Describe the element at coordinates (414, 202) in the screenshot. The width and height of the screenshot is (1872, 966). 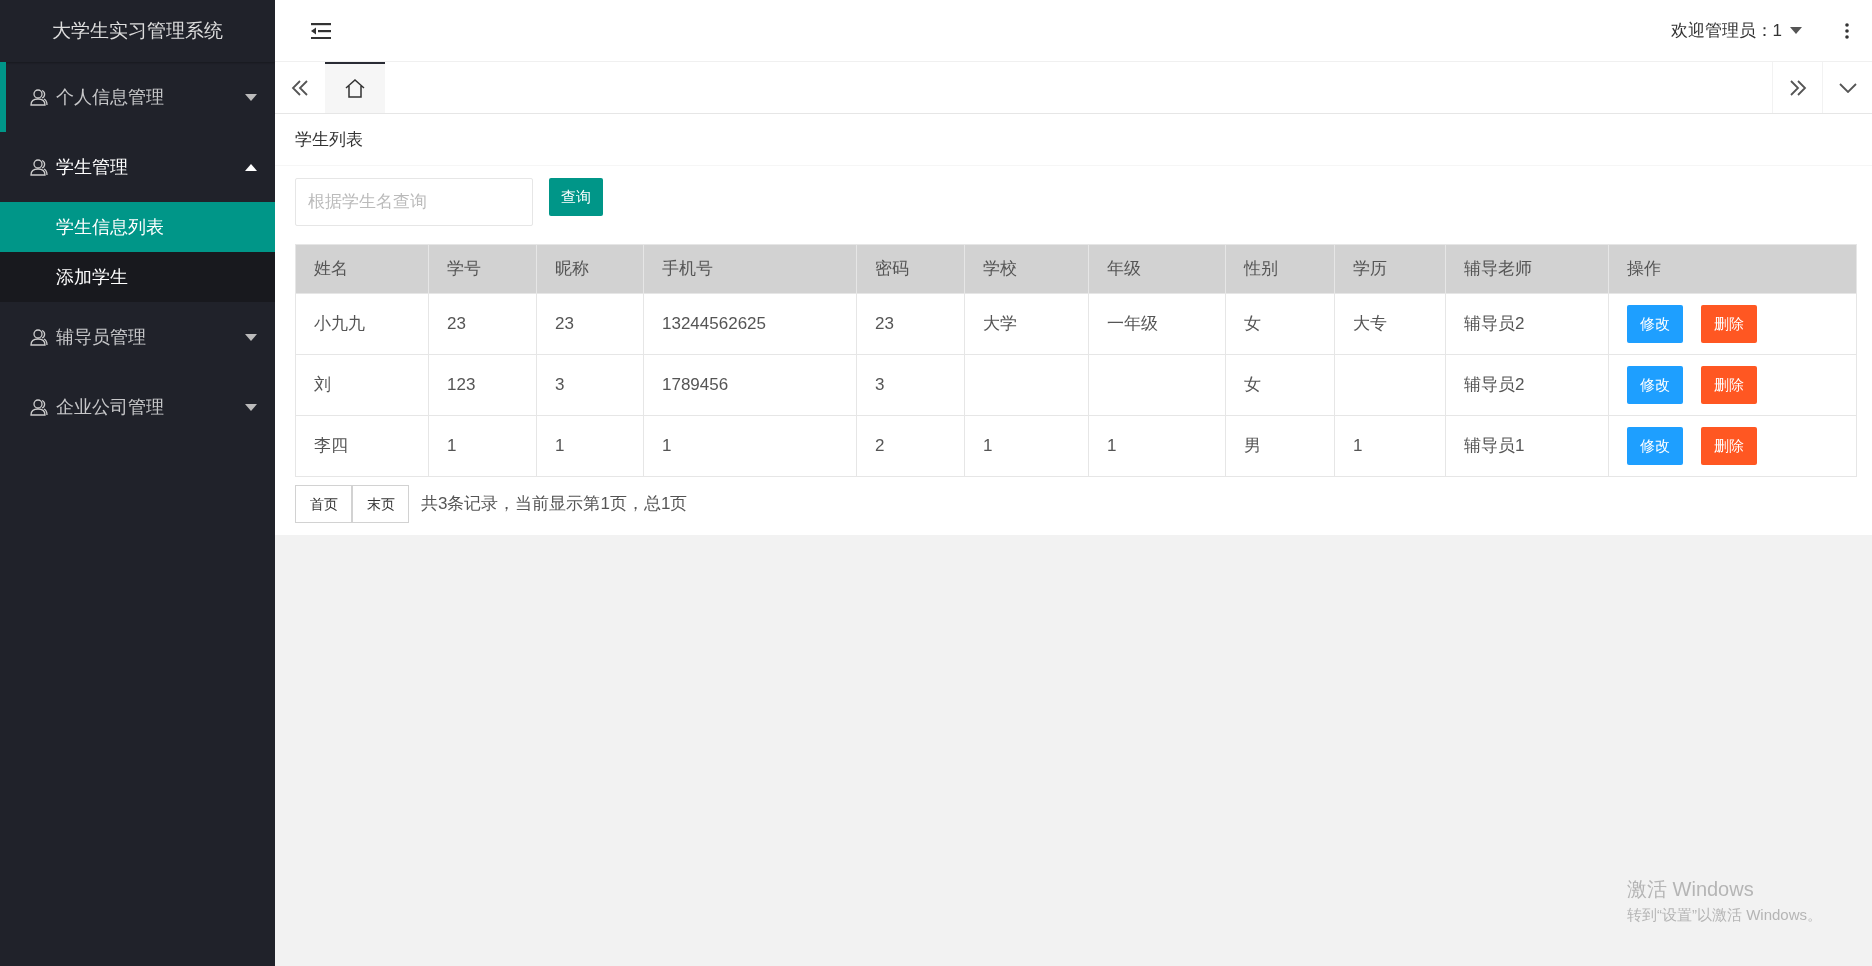
I see `search-field: 根据学生名查询` at that location.